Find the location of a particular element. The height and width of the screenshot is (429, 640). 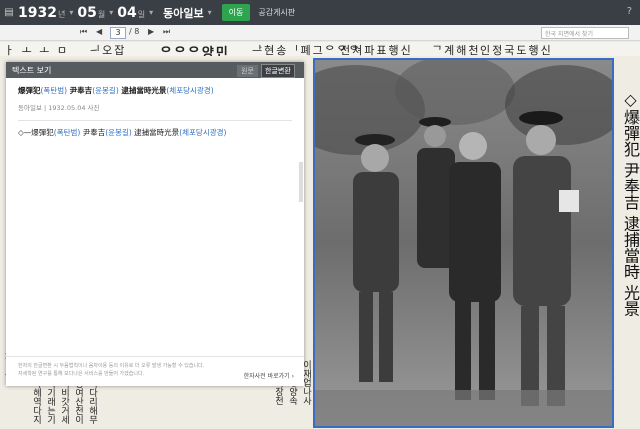

article-title: 爆彈犯(폭탄범) 尹奉吉(윤봉길) 逮捕當時光景(체포당시광경) is located at coordinates (155, 90).